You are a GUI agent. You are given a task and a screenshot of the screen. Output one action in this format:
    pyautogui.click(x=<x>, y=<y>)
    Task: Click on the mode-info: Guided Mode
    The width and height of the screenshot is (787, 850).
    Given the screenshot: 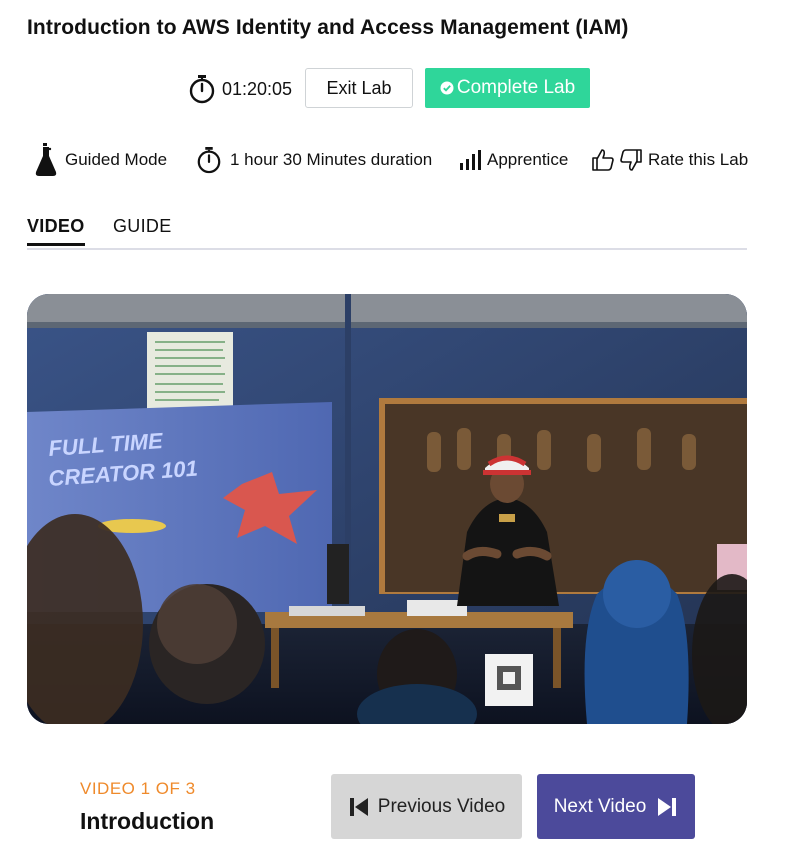 What is the action you would take?
    pyautogui.click(x=101, y=160)
    